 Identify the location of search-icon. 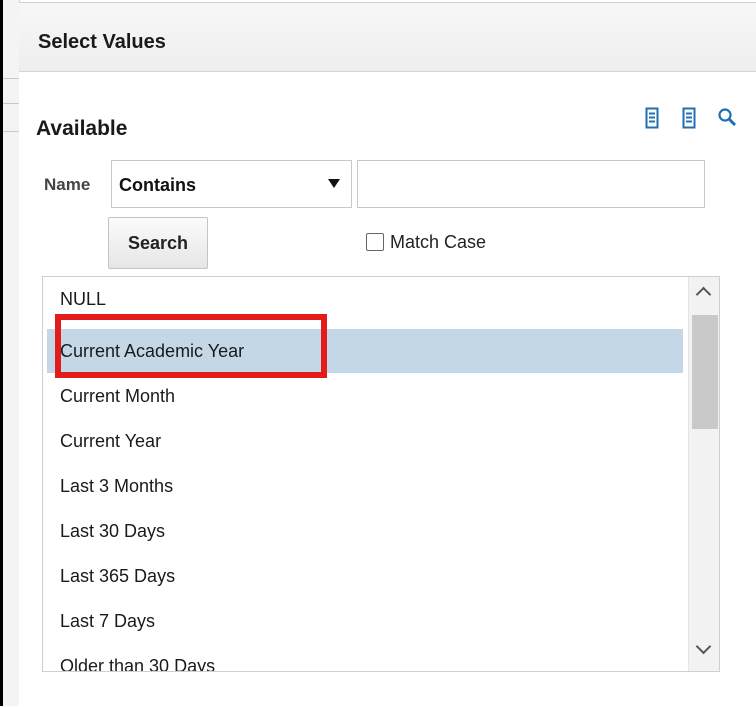
(728, 118).